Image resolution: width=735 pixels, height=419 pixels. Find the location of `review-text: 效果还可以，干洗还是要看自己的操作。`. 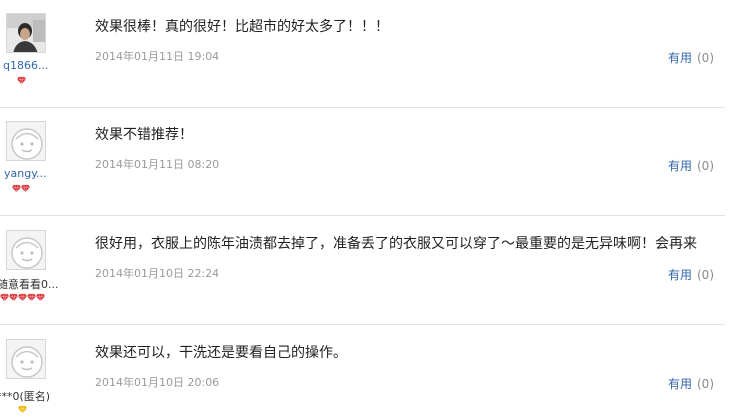

review-text: 效果还可以，干洗还是要看自己的操作。 is located at coordinates (221, 353).